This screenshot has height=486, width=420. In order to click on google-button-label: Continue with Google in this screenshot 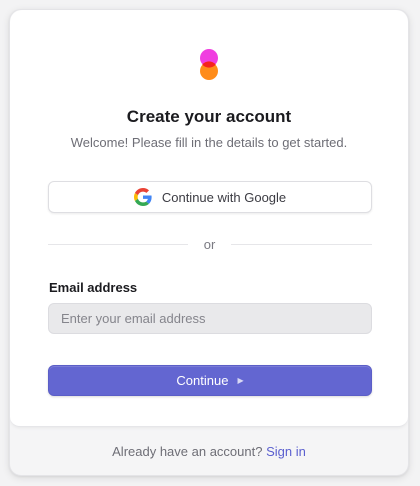, I will do `click(224, 197)`.